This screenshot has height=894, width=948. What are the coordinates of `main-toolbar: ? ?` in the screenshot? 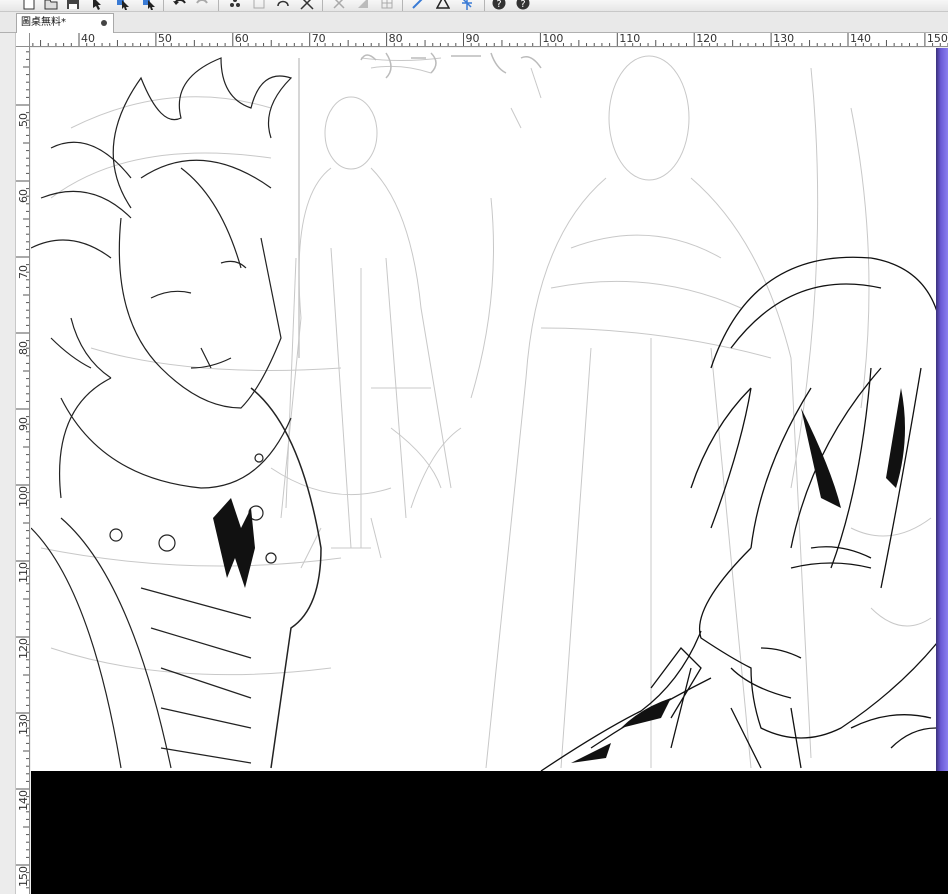 It's located at (474, 6).